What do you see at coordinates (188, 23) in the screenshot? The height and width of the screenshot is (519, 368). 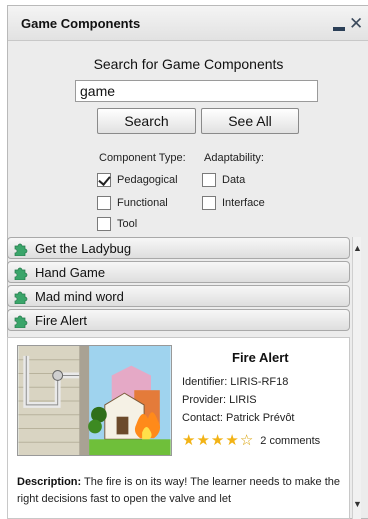 I see `title-bar: Game Components ✕` at bounding box center [188, 23].